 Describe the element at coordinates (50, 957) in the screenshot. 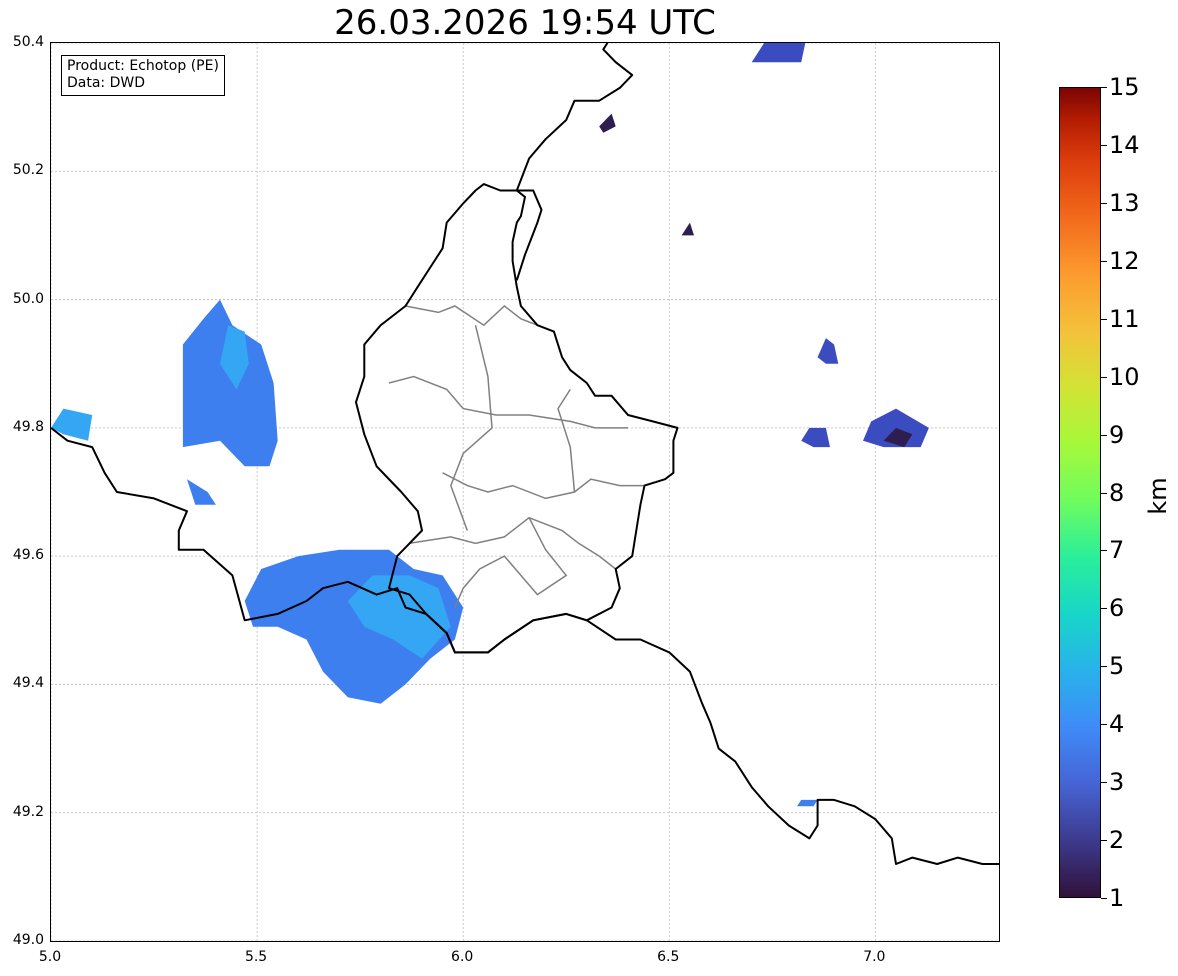

I see `x-tick-label: 5.0` at that location.